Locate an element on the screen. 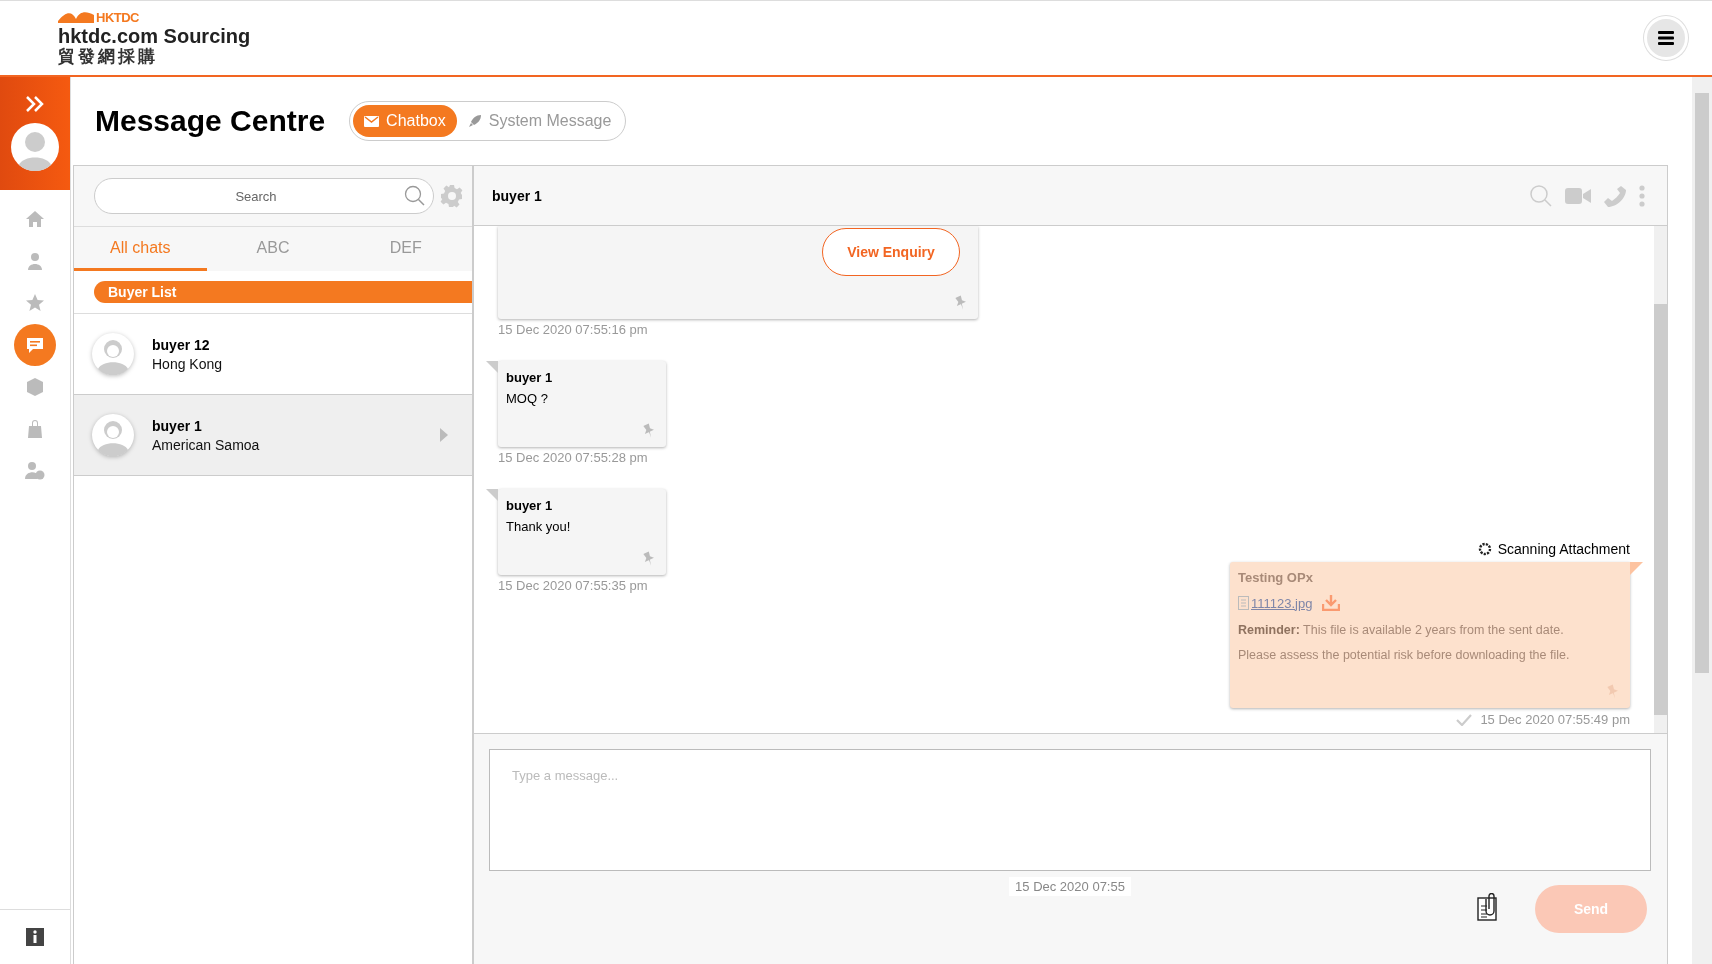 The width and height of the screenshot is (1712, 964). contact-location: Hong Kong is located at coordinates (188, 363).